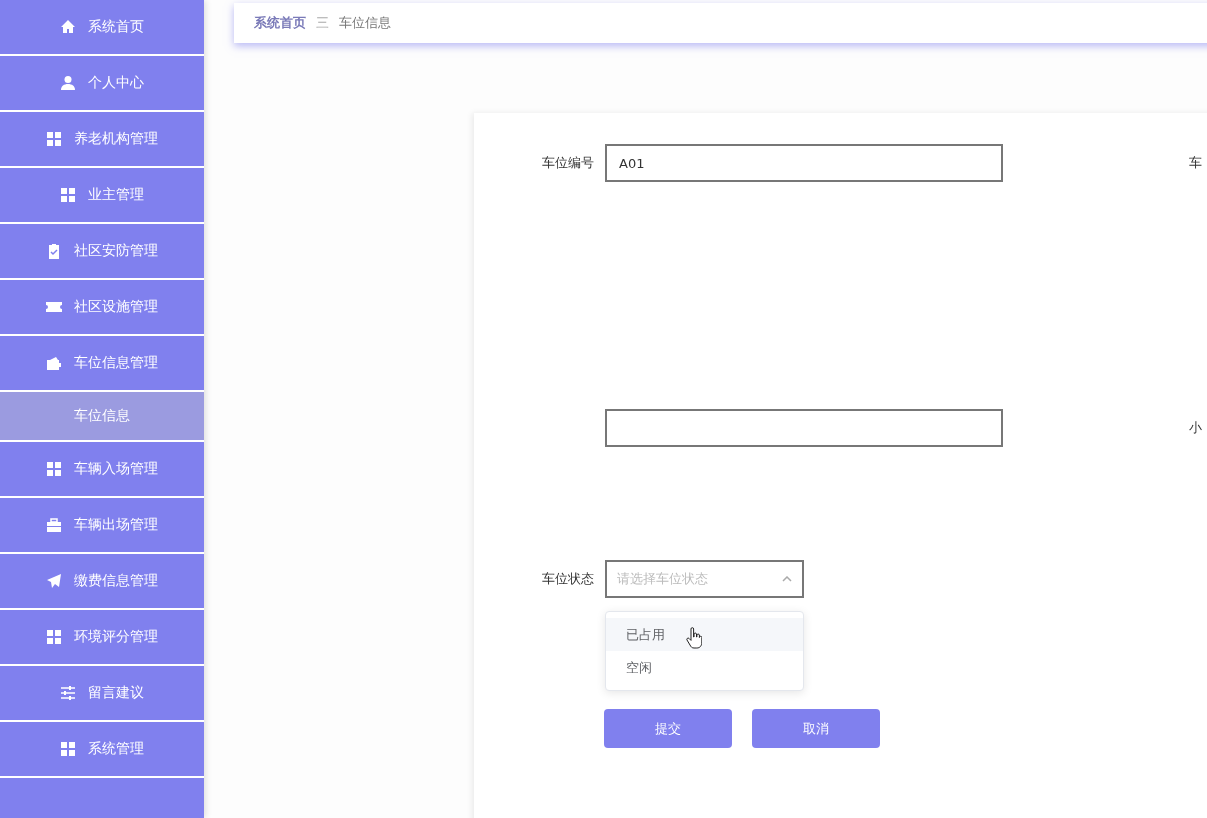 The image size is (1207, 818). I want to click on sidebar-item: 养老机构管理, so click(102, 140).